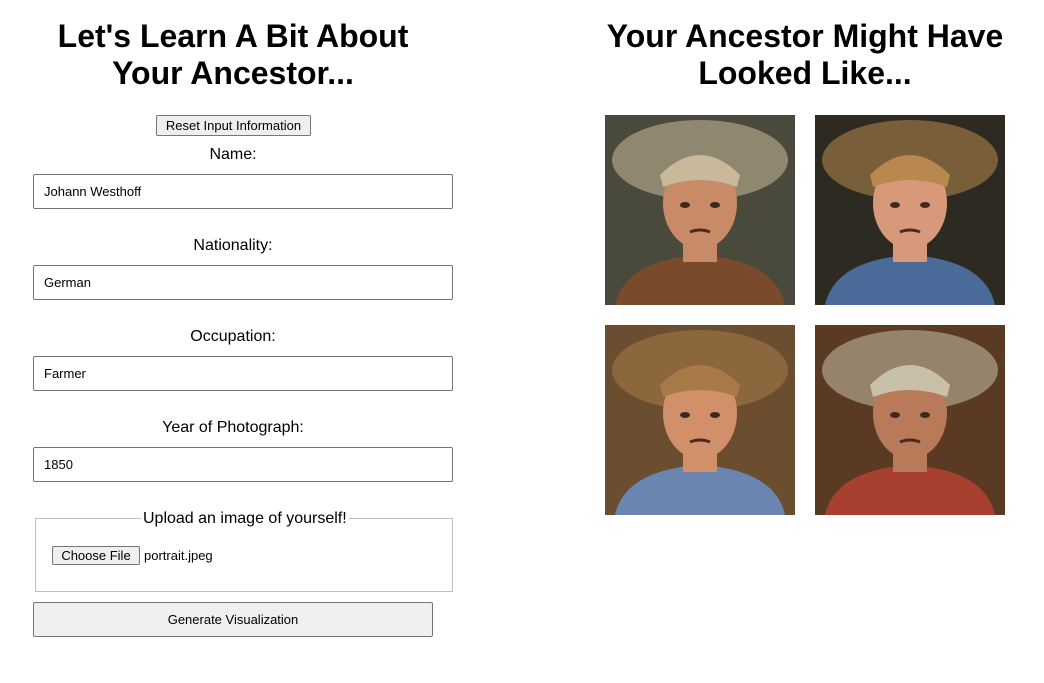 The image size is (1044, 683). Describe the element at coordinates (233, 427) in the screenshot. I see `year-label: Year of Photograph:` at that location.